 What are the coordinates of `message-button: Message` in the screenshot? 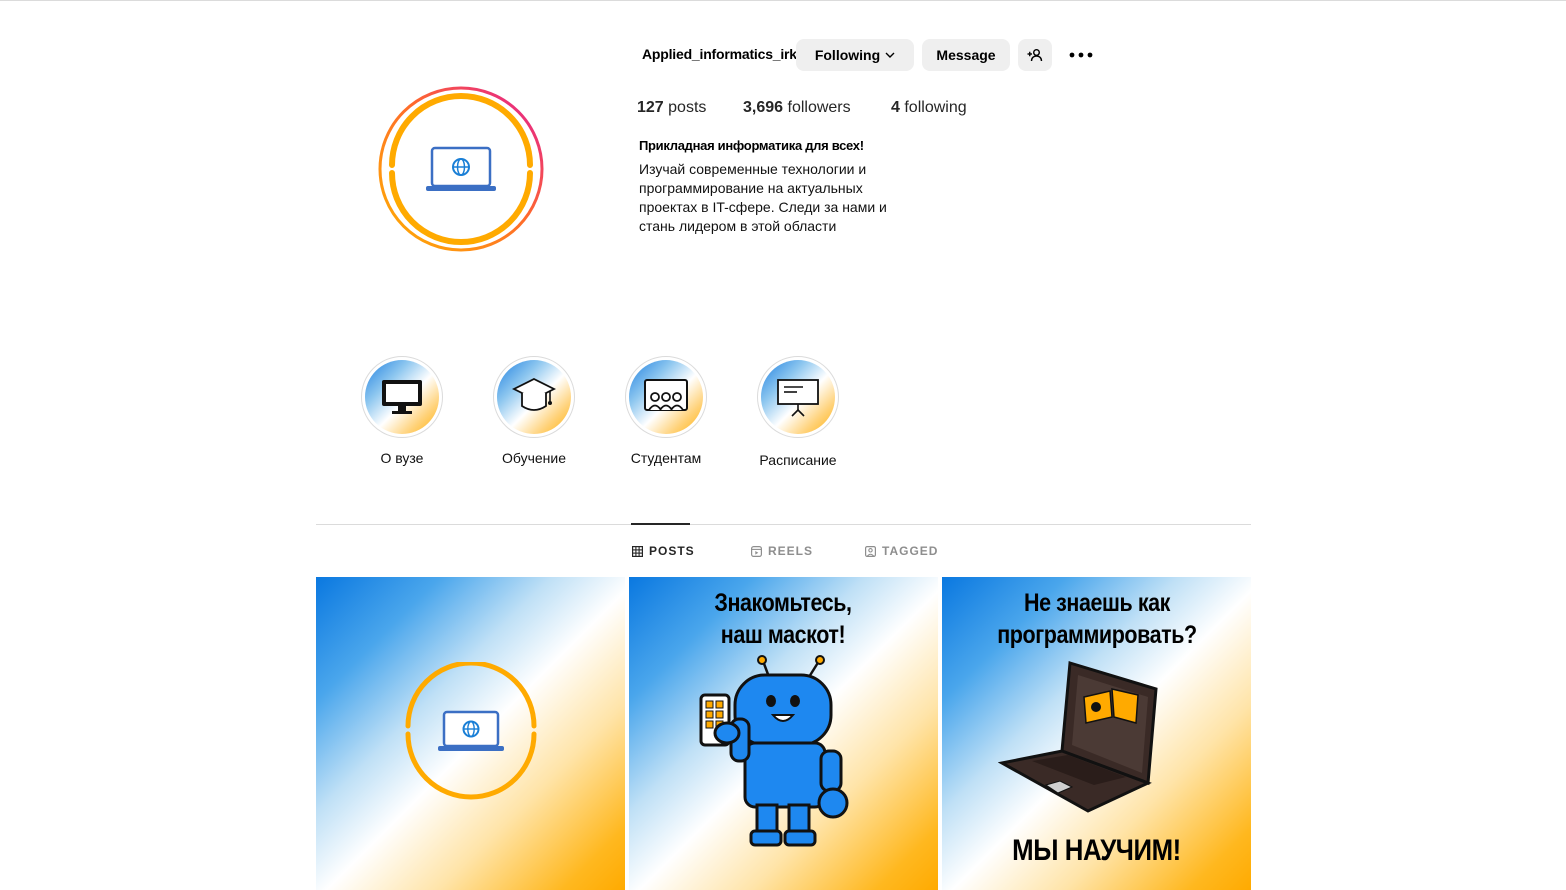 It's located at (966, 55).